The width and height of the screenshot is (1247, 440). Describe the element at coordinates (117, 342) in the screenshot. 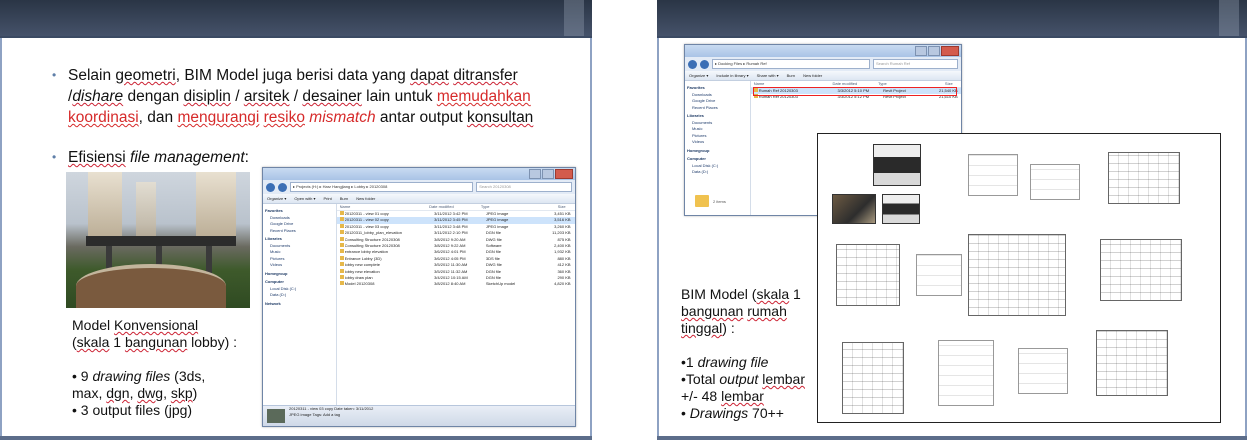

I see `caption-text: 1` at that location.